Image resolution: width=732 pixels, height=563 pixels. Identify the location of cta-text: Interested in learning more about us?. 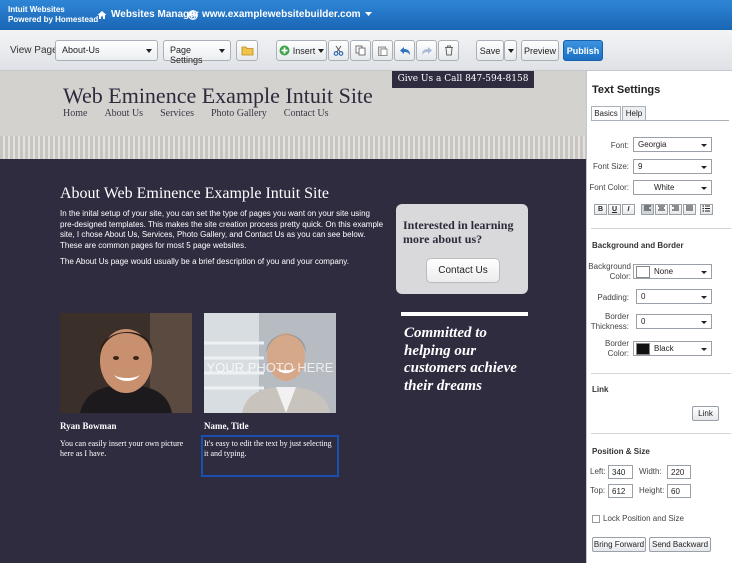
(458, 232).